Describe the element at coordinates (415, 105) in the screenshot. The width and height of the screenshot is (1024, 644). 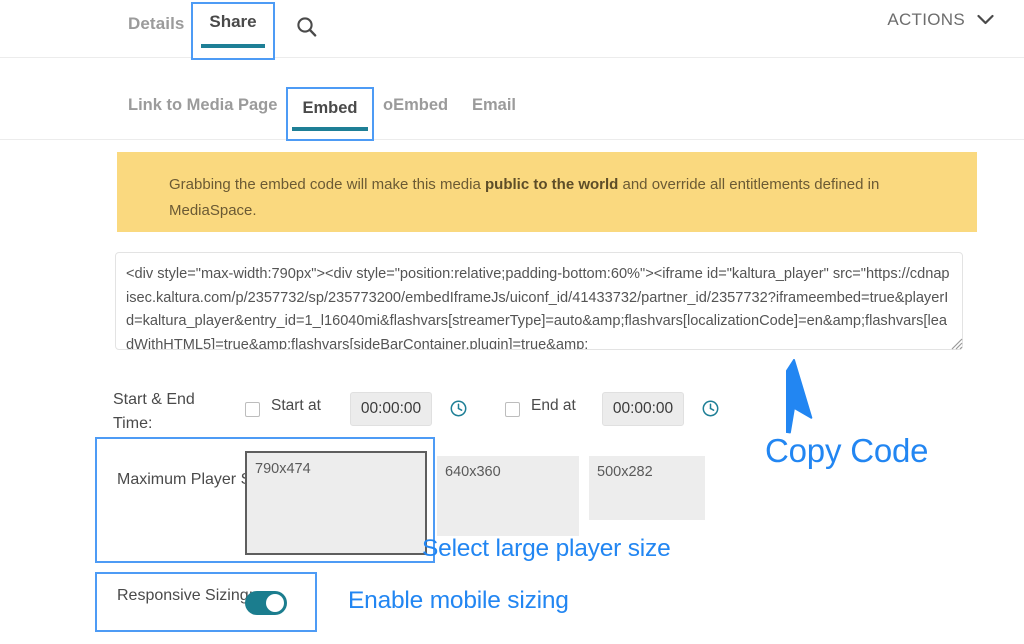
I see `subtab-oembed: oEmbed` at that location.